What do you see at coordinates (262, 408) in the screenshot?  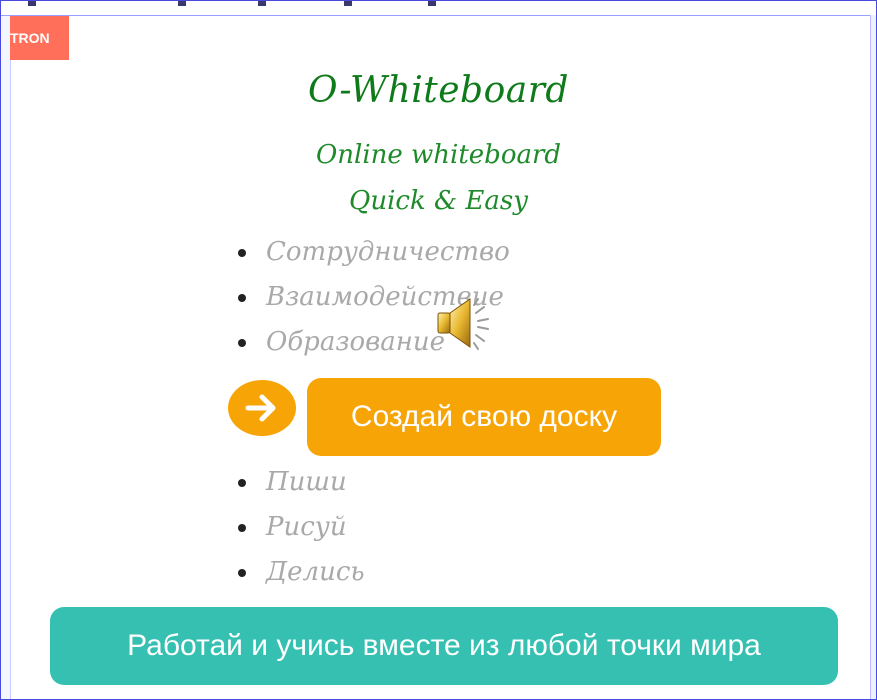 I see `arrow-right-icon` at bounding box center [262, 408].